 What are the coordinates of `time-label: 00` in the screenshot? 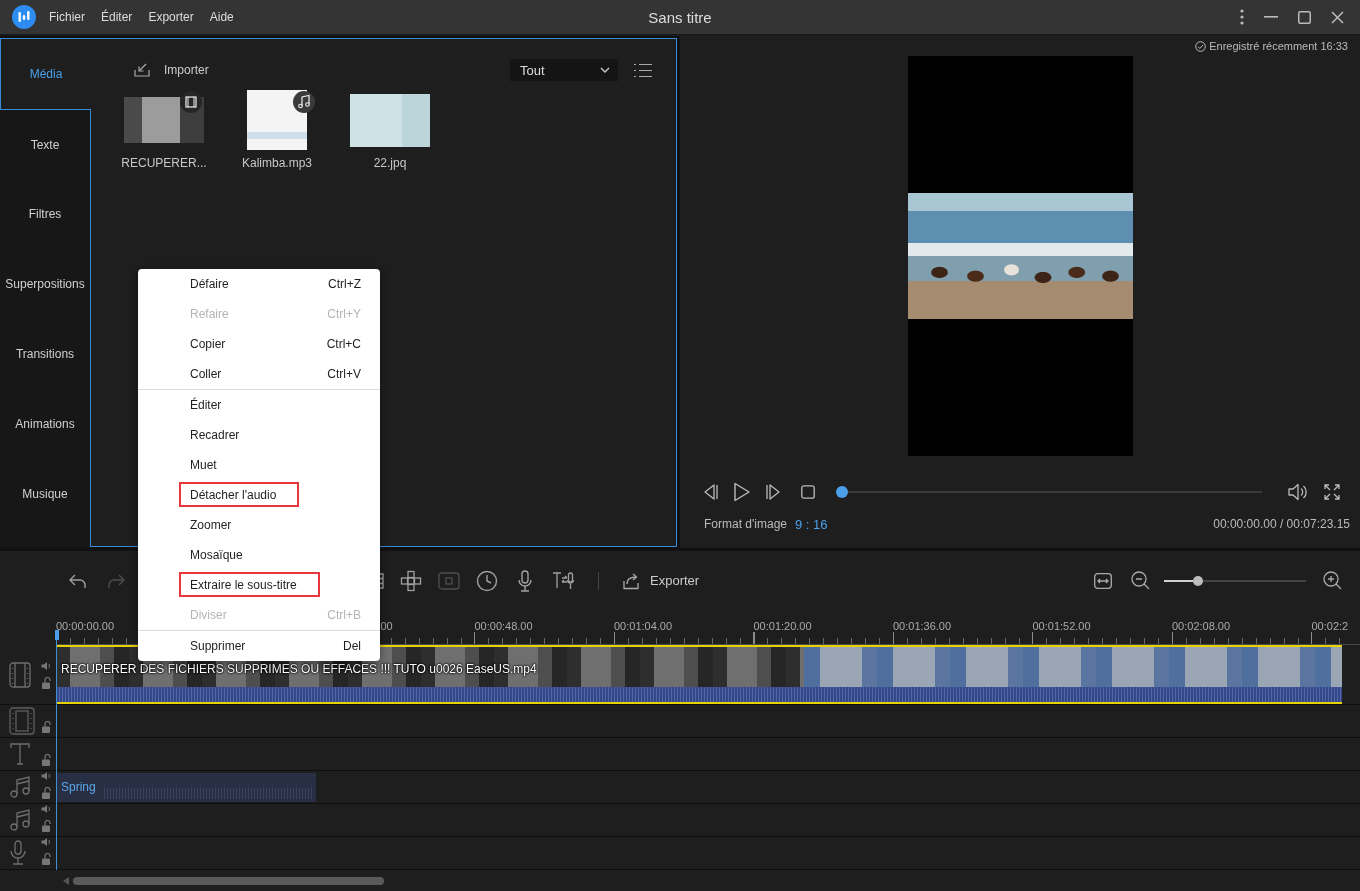 It's located at (386, 626).